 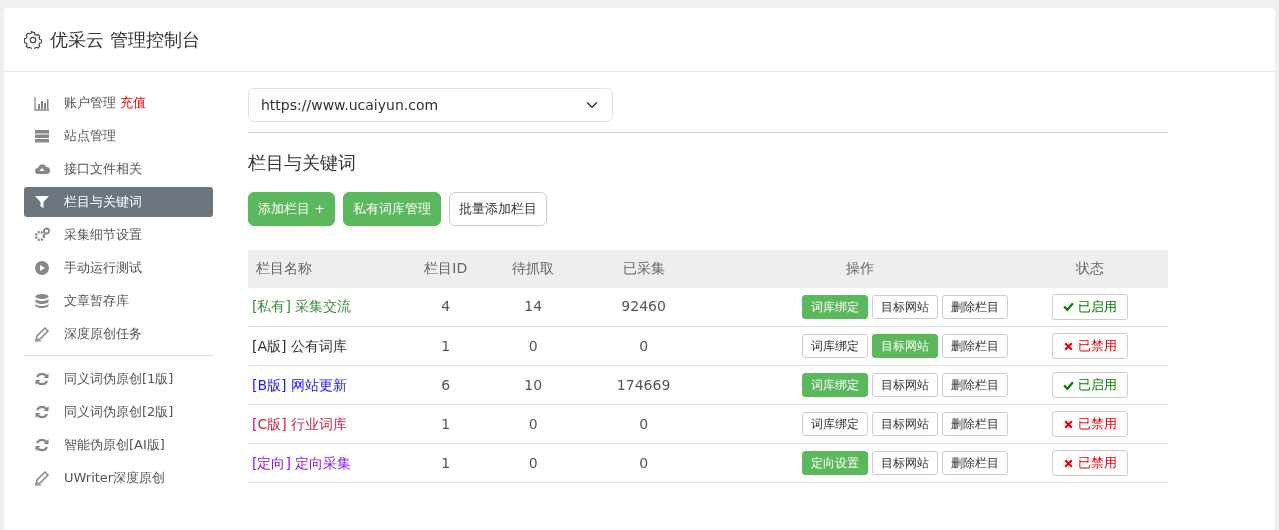 What do you see at coordinates (118, 202) in the screenshot?
I see `sidebar-item: 栏目与关键词` at bounding box center [118, 202].